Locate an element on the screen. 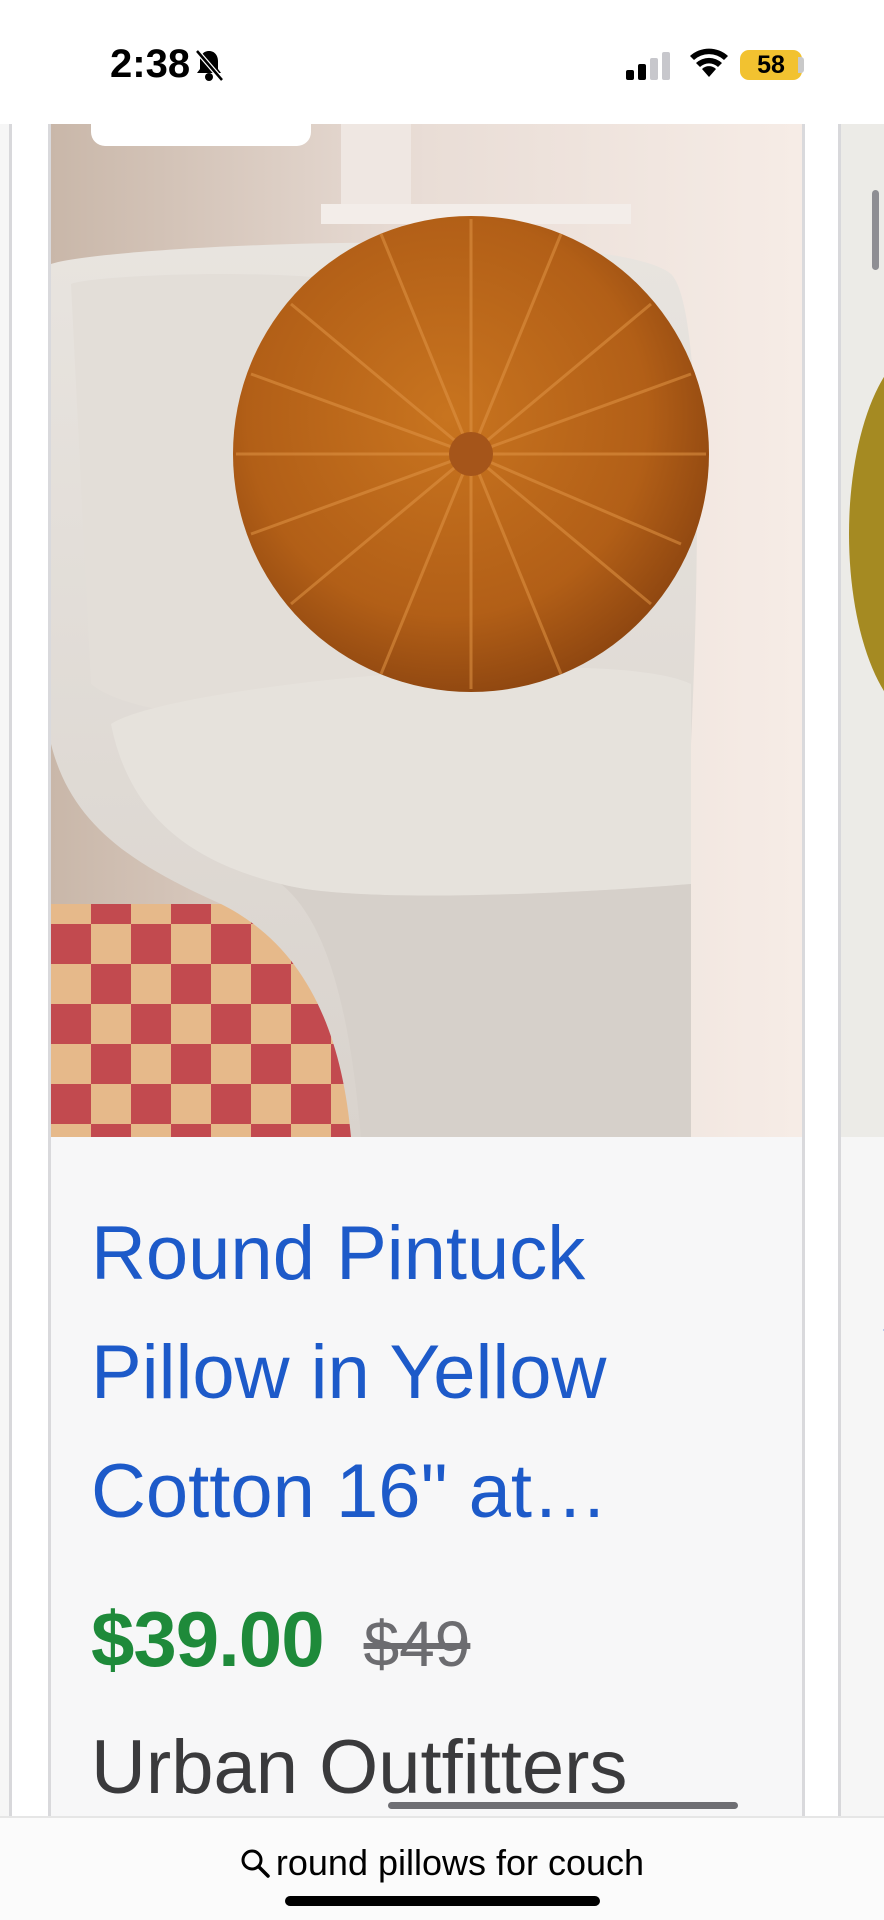 This screenshot has height=1920, width=884. battery-indicator: 58 is located at coordinates (771, 65).